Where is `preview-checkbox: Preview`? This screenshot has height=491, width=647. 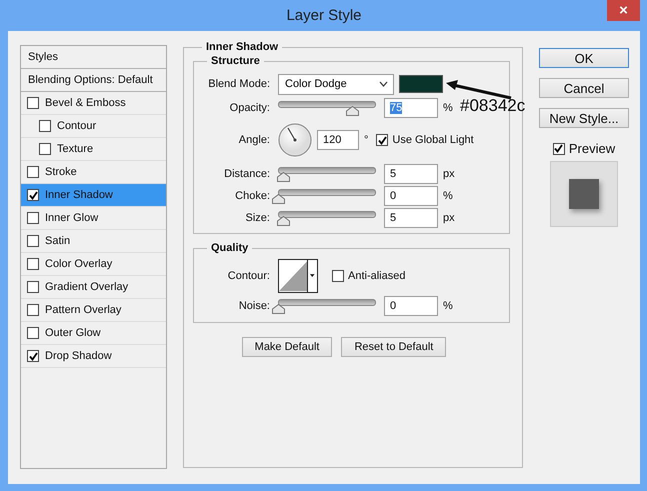 preview-checkbox: Preview is located at coordinates (584, 148).